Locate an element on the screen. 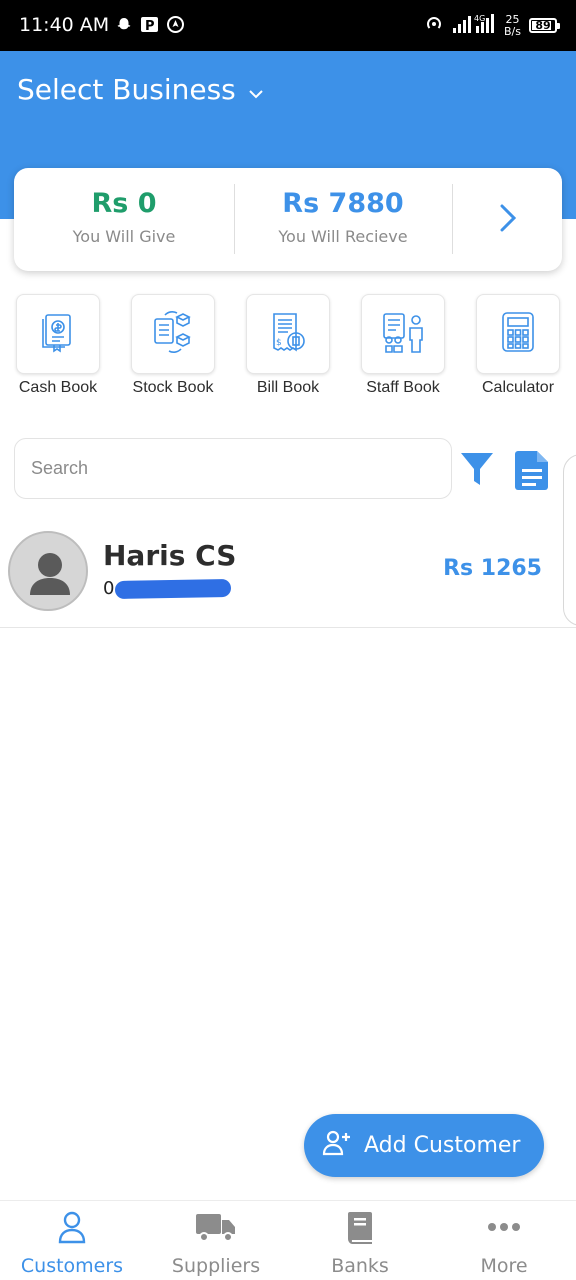  tool-calculator: Calculator is located at coordinates (518, 345).